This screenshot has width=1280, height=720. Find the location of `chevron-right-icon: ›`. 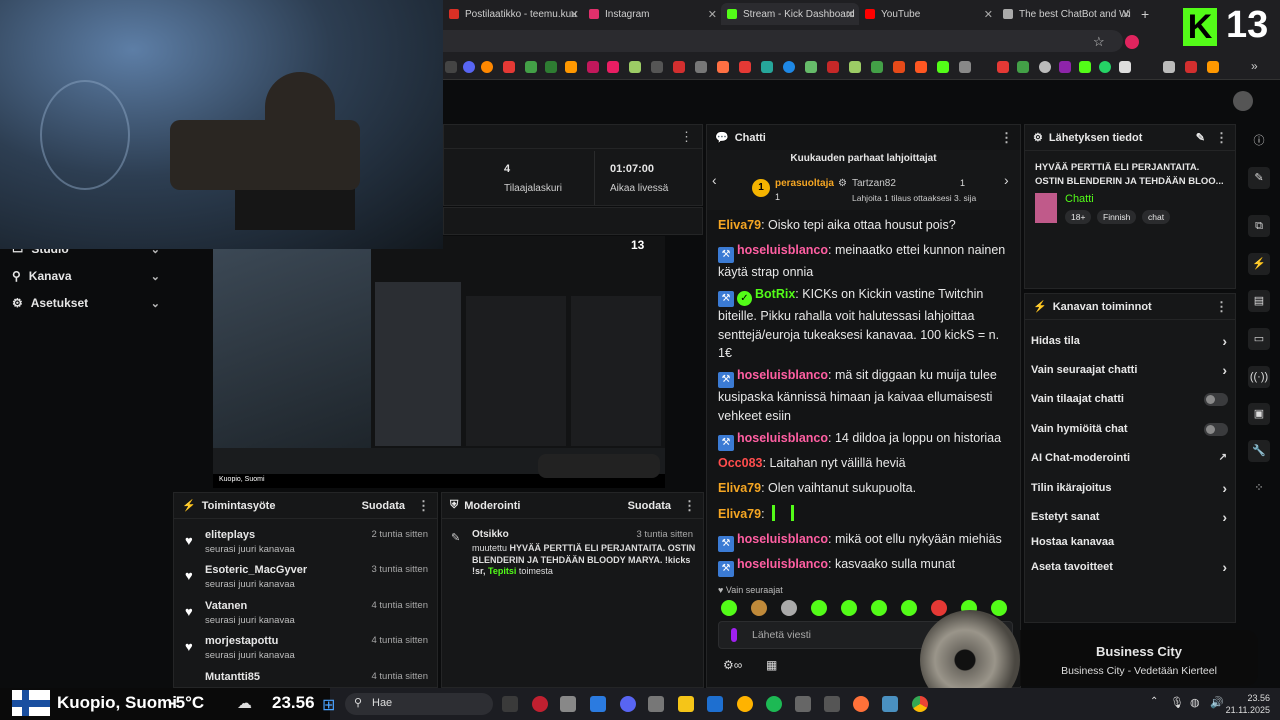

chevron-right-icon: › is located at coordinates (1006, 180).